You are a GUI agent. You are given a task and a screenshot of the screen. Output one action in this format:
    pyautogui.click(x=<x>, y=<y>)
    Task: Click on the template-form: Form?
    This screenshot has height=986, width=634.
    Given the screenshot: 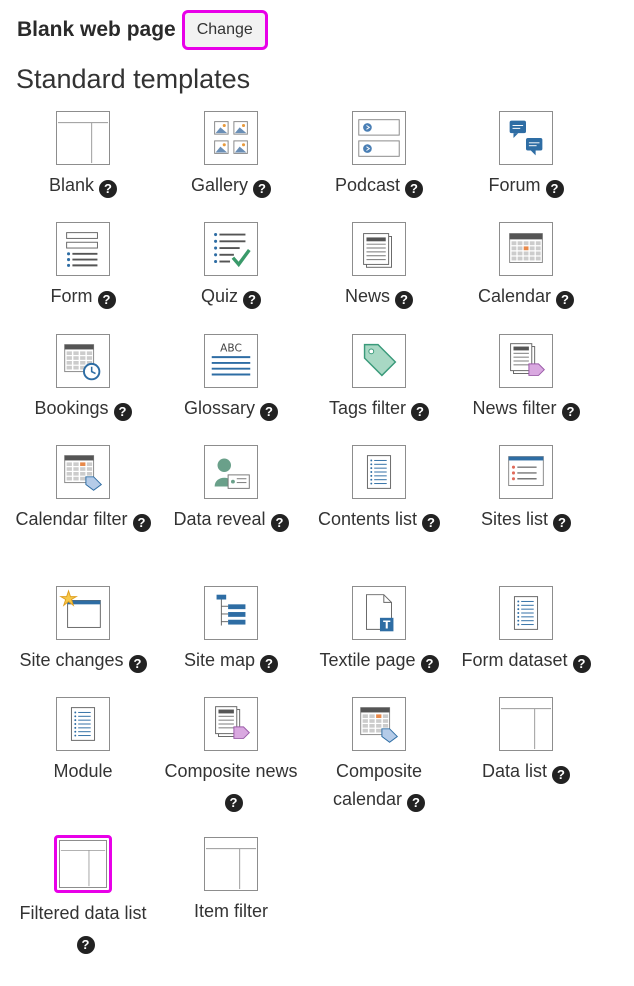 What is the action you would take?
    pyautogui.click(x=83, y=266)
    